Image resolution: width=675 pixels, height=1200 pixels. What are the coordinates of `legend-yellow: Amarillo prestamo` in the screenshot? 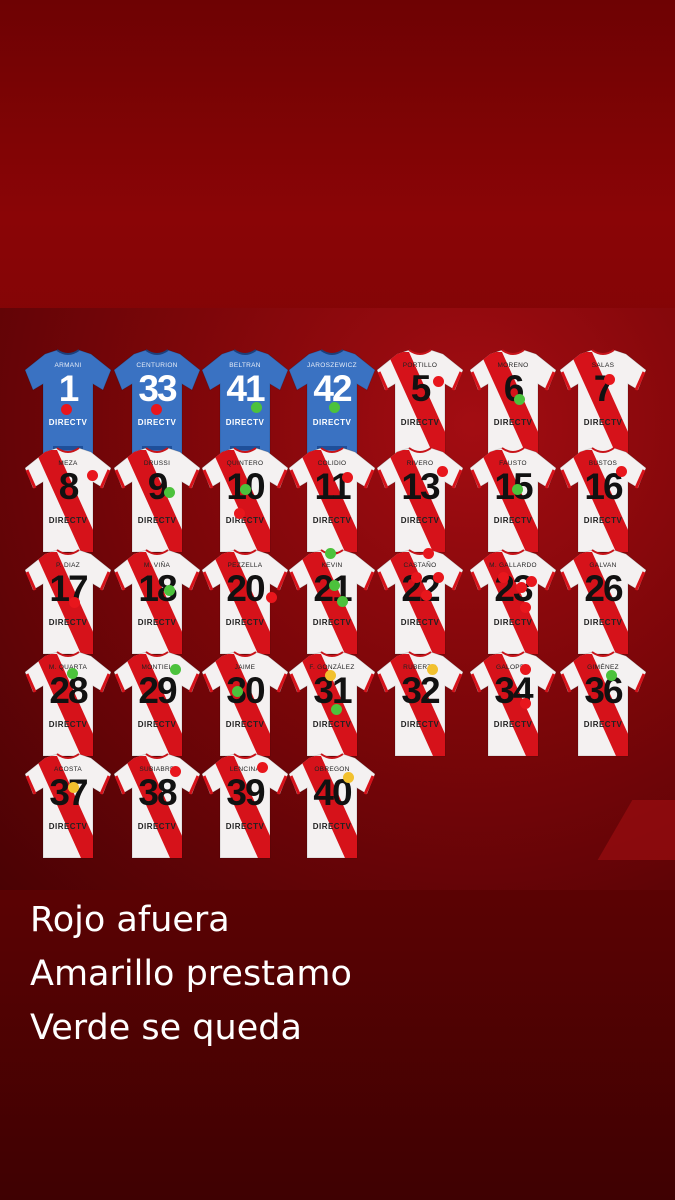 It's located at (191, 974).